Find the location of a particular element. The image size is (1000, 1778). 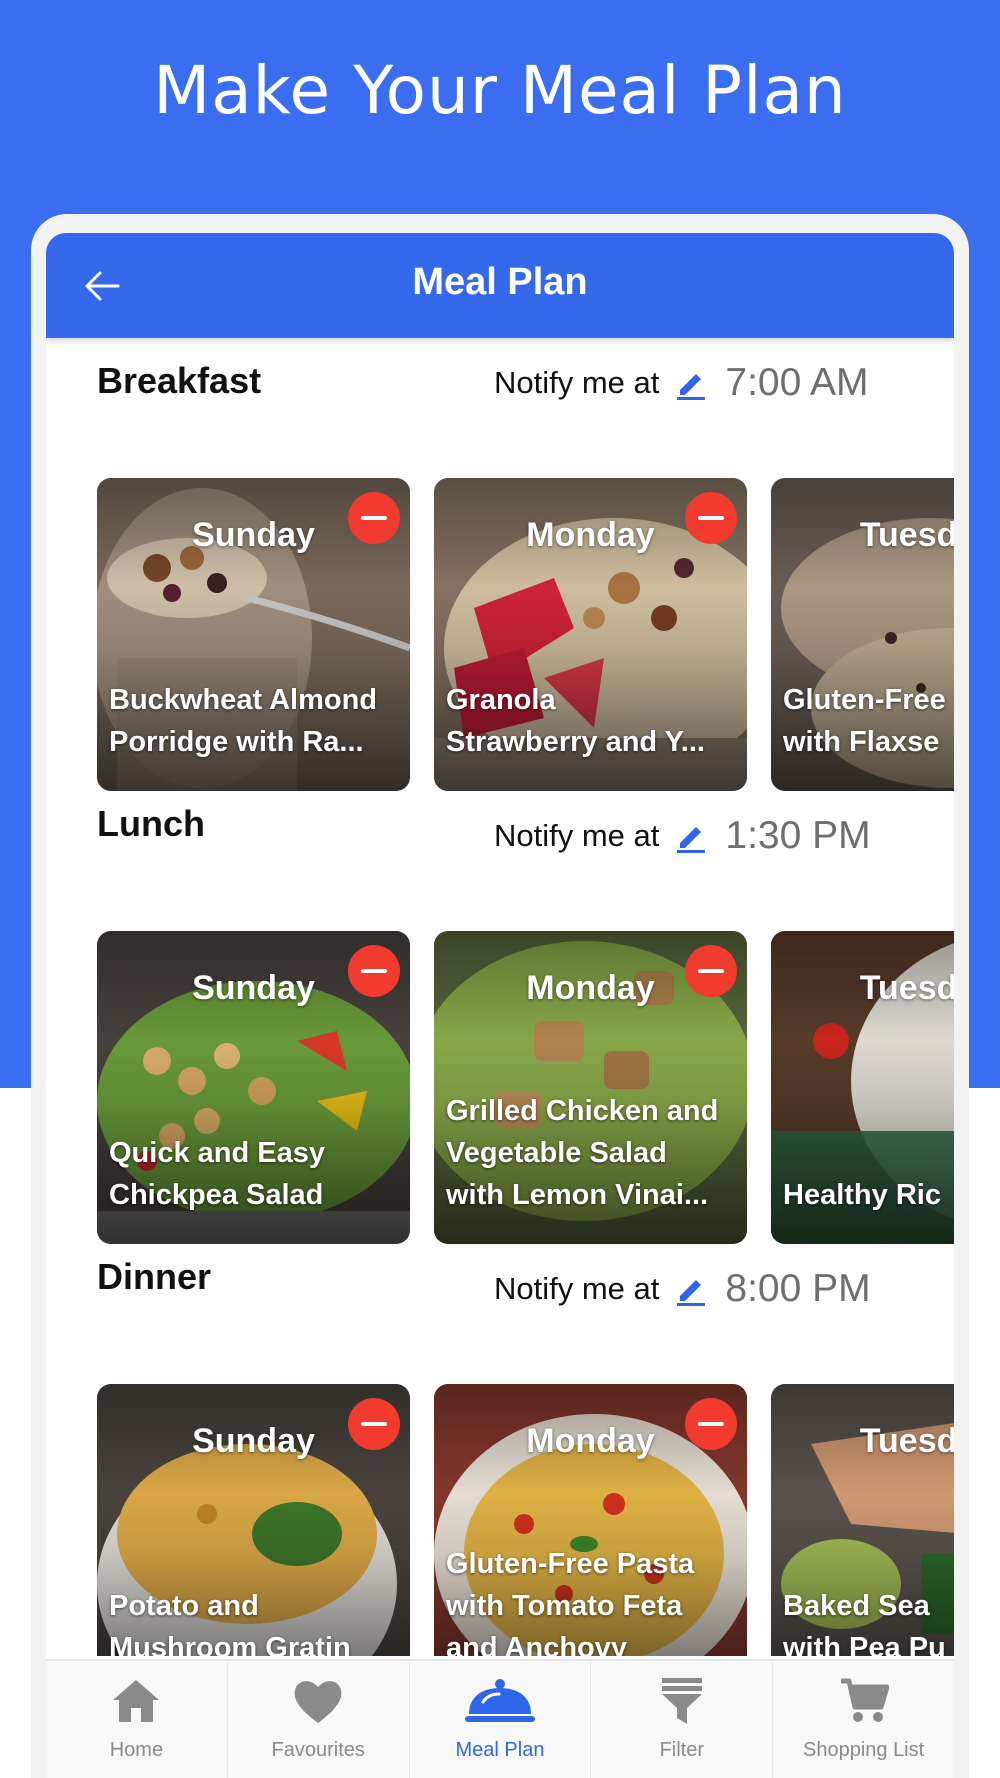

section-title-lunch: Lunch is located at coordinates (151, 823).